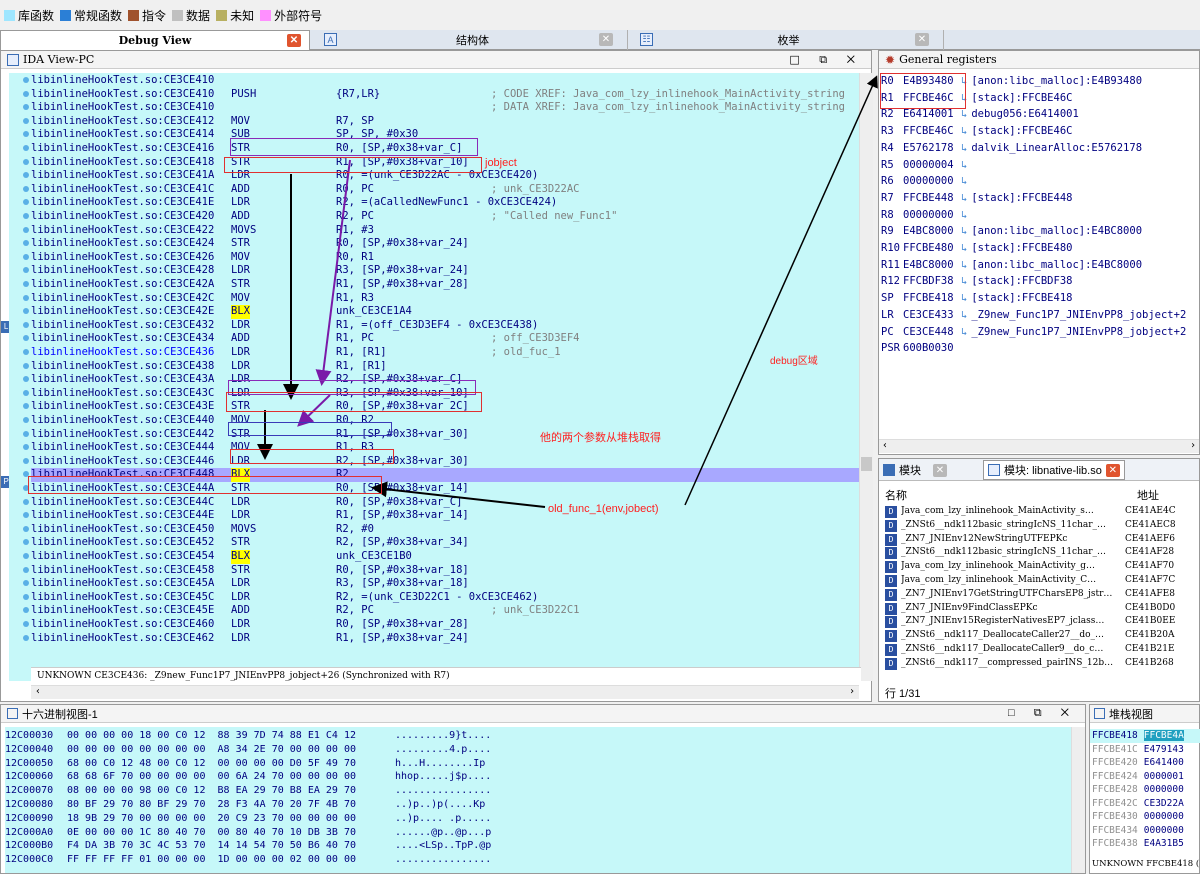 This screenshot has height=874, width=1200. I want to click on hex-ascii: ..)p..)p(....Kp, so click(440, 805).